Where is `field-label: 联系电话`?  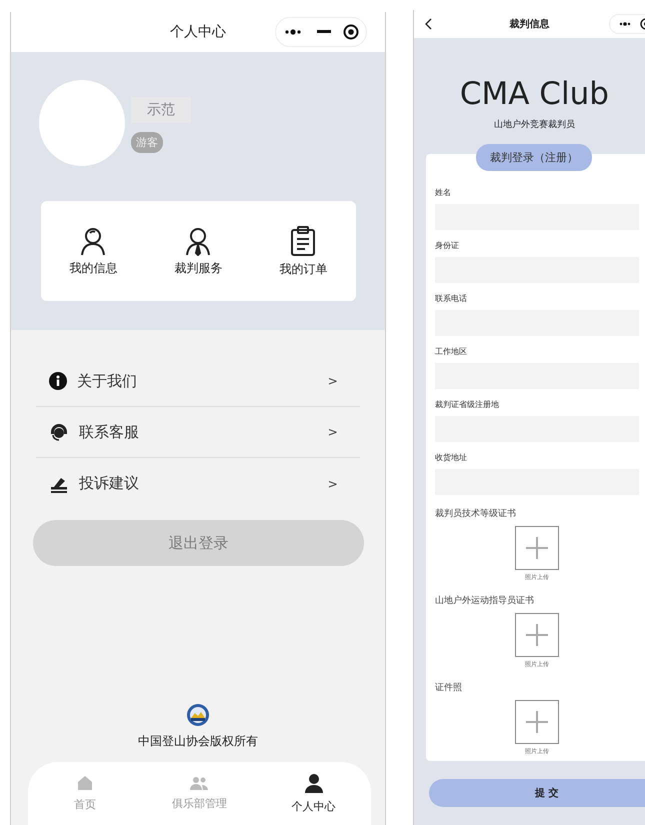 field-label: 联系电话 is located at coordinates (451, 298).